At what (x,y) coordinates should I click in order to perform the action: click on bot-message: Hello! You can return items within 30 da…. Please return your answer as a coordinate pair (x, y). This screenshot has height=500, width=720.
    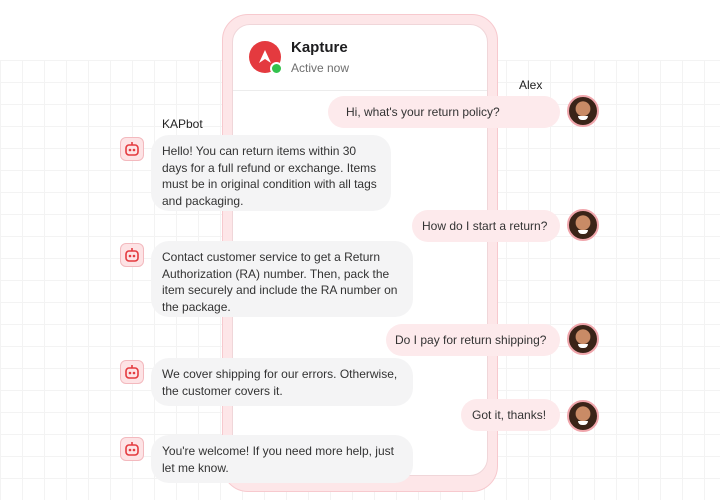
    Looking at the image, I should click on (271, 173).